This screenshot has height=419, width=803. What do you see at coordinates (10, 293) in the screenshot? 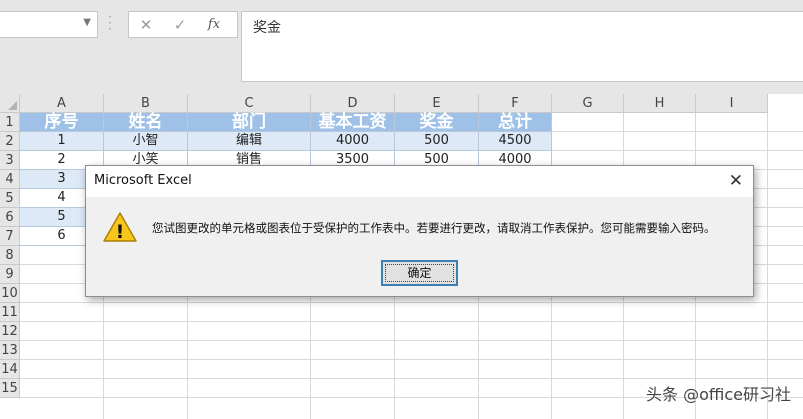
I see `row-header: 10` at bounding box center [10, 293].